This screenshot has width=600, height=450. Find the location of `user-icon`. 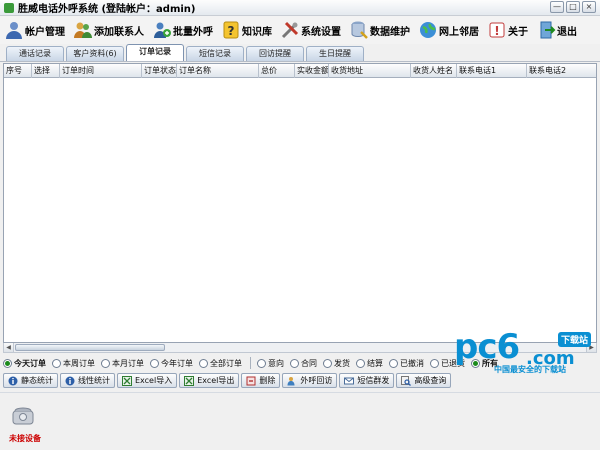

user-icon is located at coordinates (14, 30).